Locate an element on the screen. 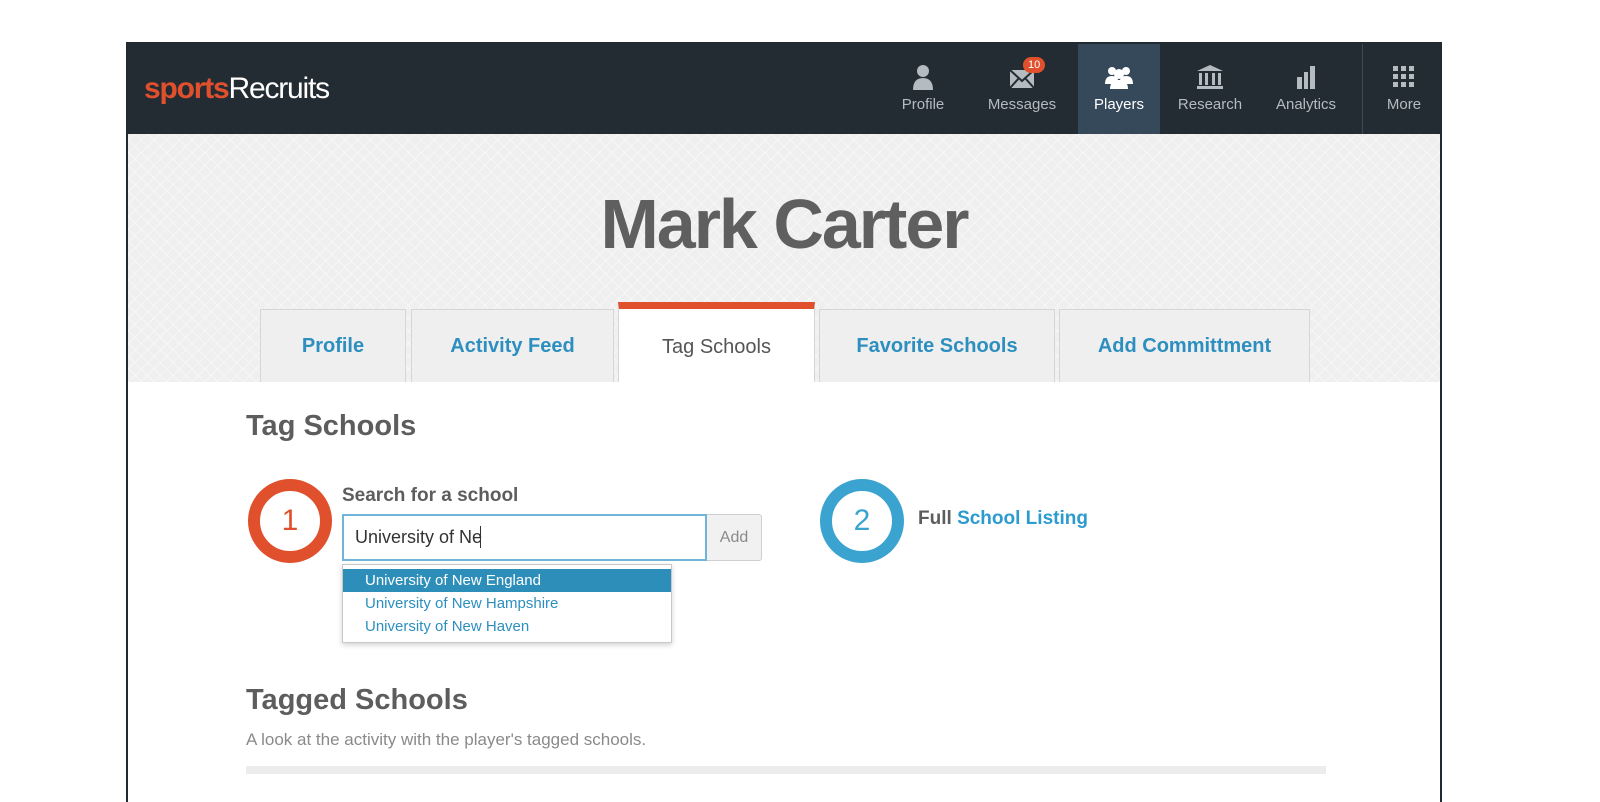 The height and width of the screenshot is (802, 1600). tagged-schools-table-header is located at coordinates (786, 770).